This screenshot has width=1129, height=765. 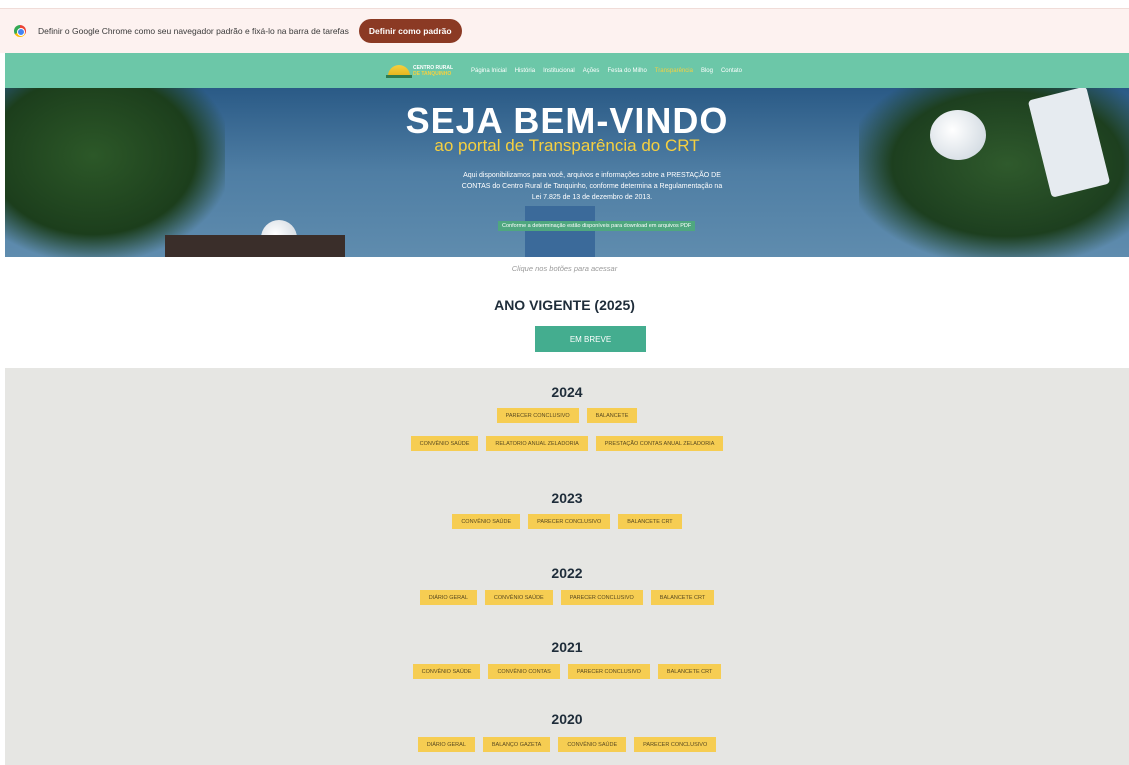 I want to click on nav-item-transparencia: Transparência, so click(x=674, y=71).